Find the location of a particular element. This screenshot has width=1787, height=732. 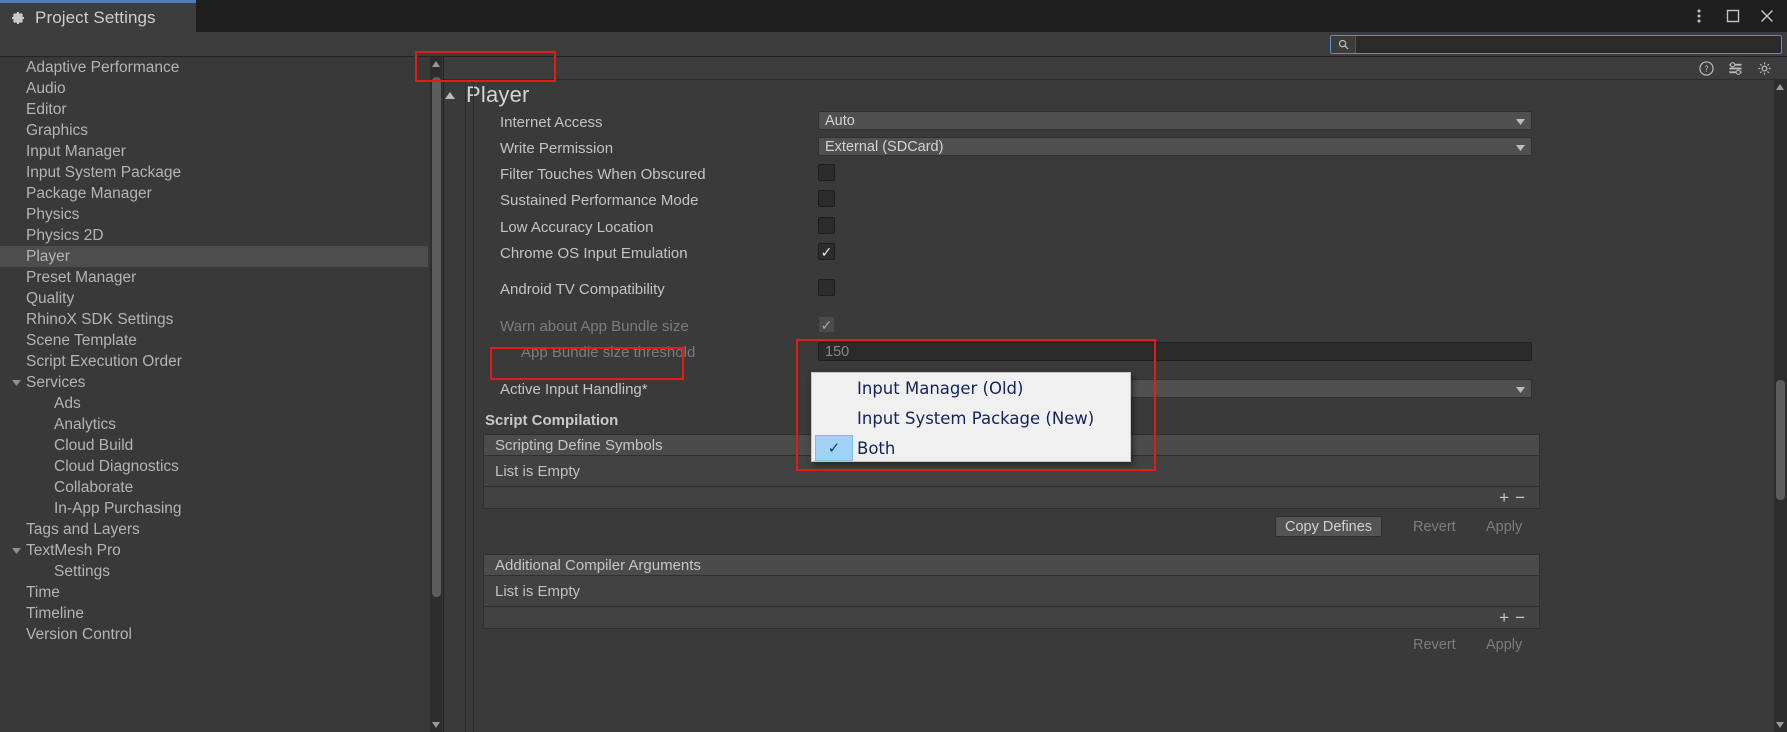

dropdown-option-input-manager-old: Input Manager (Old) is located at coordinates (971, 388).